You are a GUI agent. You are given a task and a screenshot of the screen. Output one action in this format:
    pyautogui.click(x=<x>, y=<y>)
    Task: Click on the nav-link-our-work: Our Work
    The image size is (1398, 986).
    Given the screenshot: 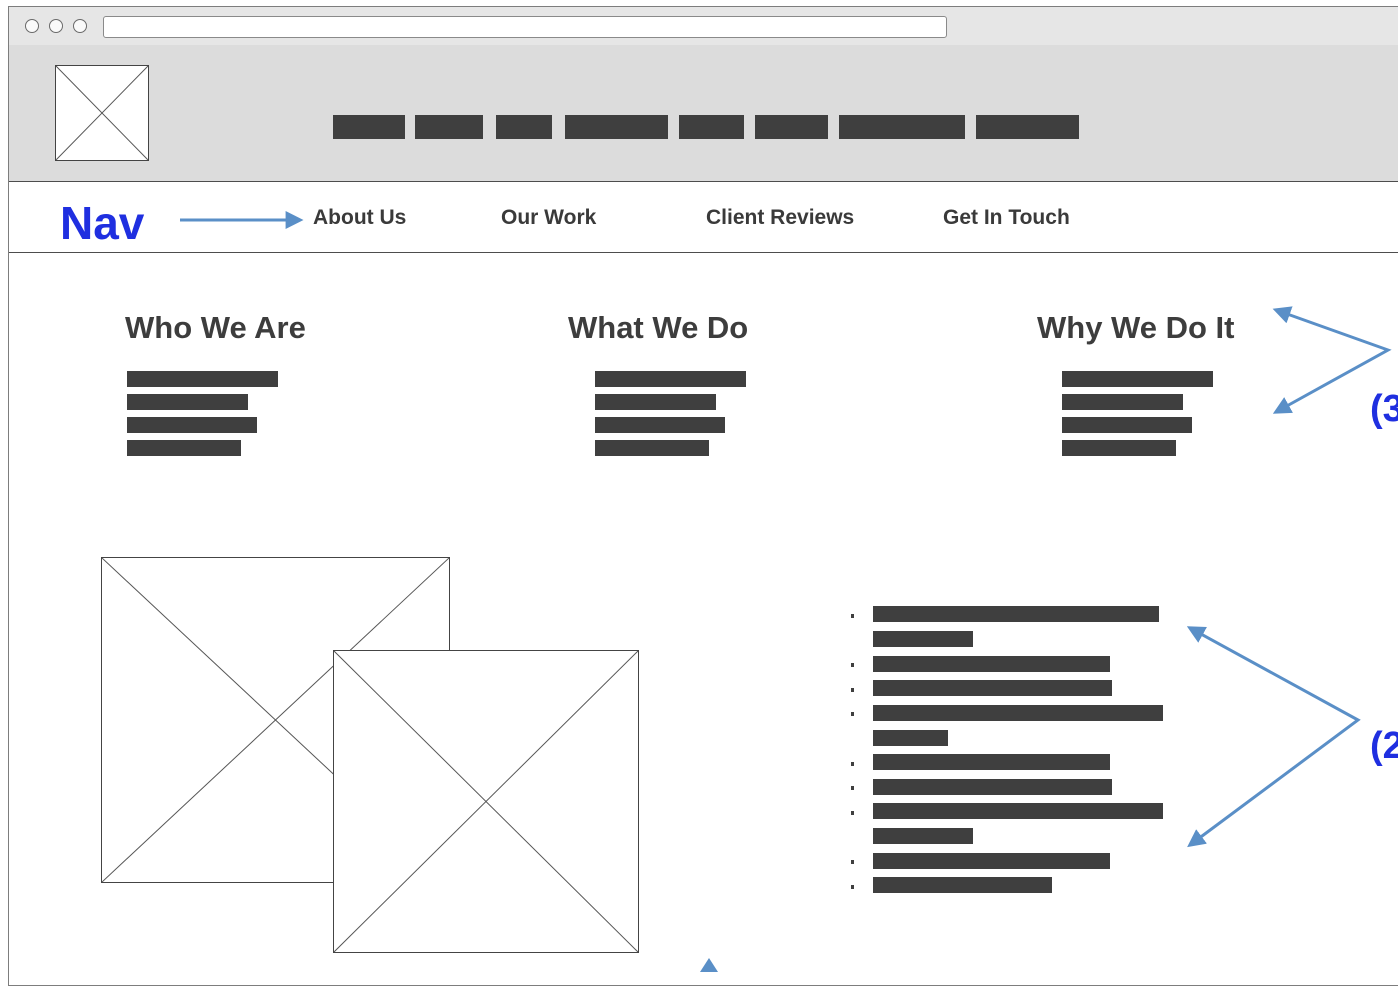 What is the action you would take?
    pyautogui.click(x=548, y=218)
    